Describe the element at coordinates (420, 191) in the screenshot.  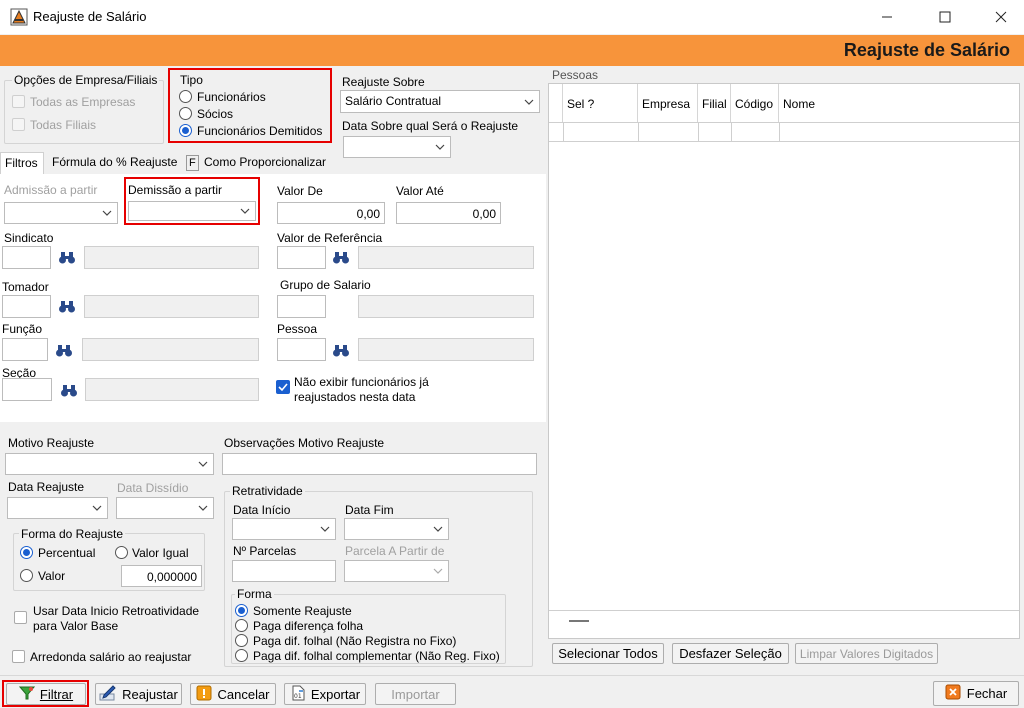
I see `valor-ate-label: Valor Até` at that location.